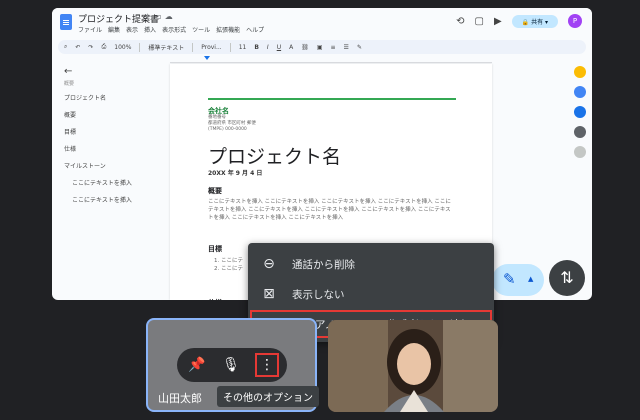 The height and width of the screenshot is (420, 640). Describe the element at coordinates (575, 21) in the screenshot. I see `avatar: P` at that location.